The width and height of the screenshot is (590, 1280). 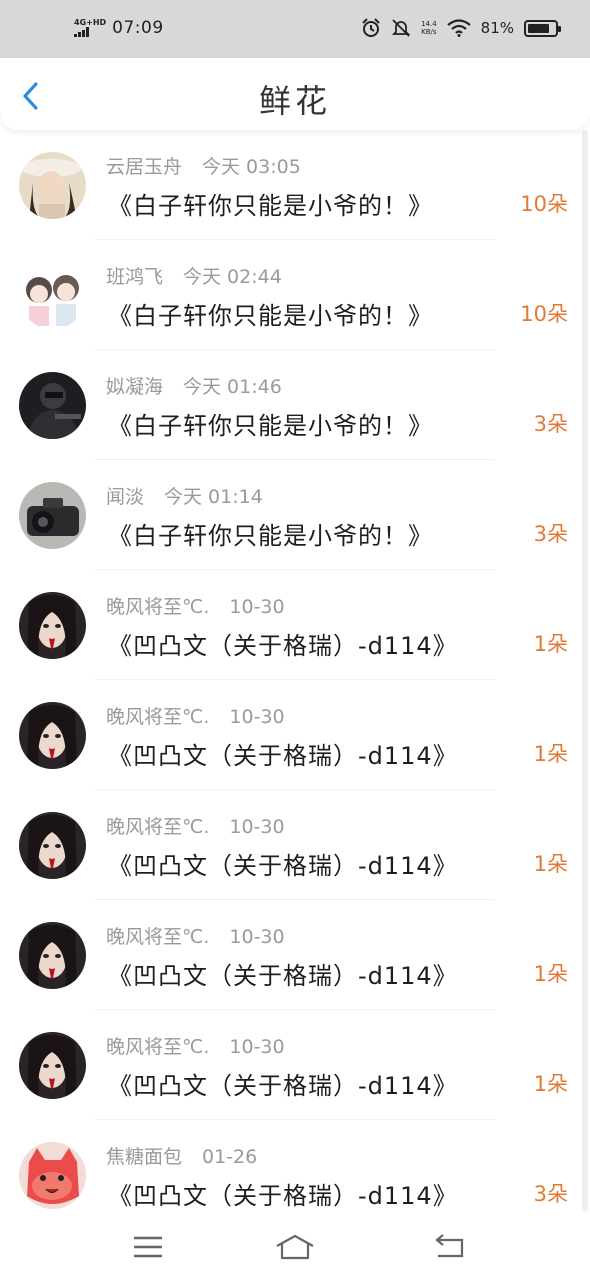 I want to click on header: 鲜花, so click(x=295, y=94).